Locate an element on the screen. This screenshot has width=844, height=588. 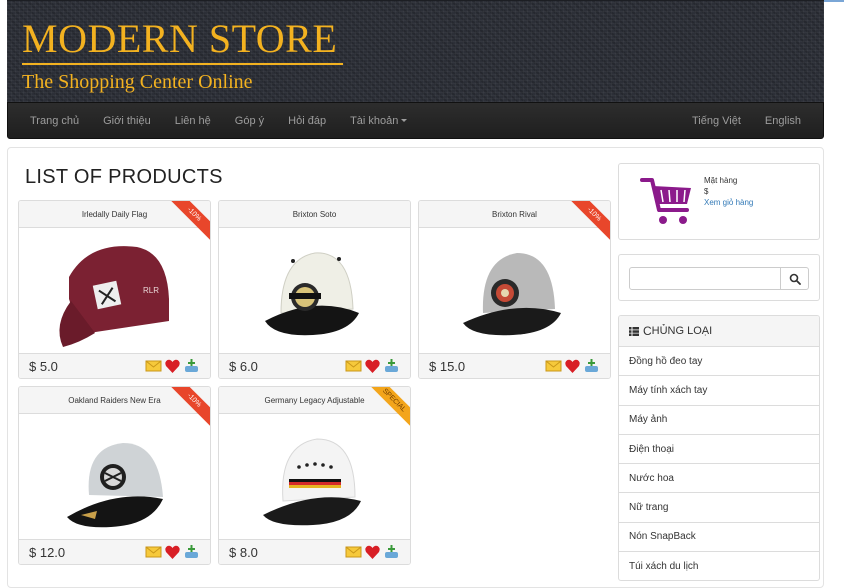
nav-item-account-label: Tài khoản is located at coordinates (374, 120).